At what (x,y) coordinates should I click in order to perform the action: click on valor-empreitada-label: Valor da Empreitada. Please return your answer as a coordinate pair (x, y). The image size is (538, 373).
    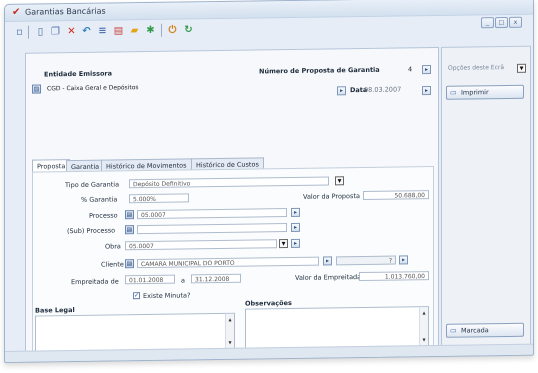
    Looking at the image, I should click on (328, 277).